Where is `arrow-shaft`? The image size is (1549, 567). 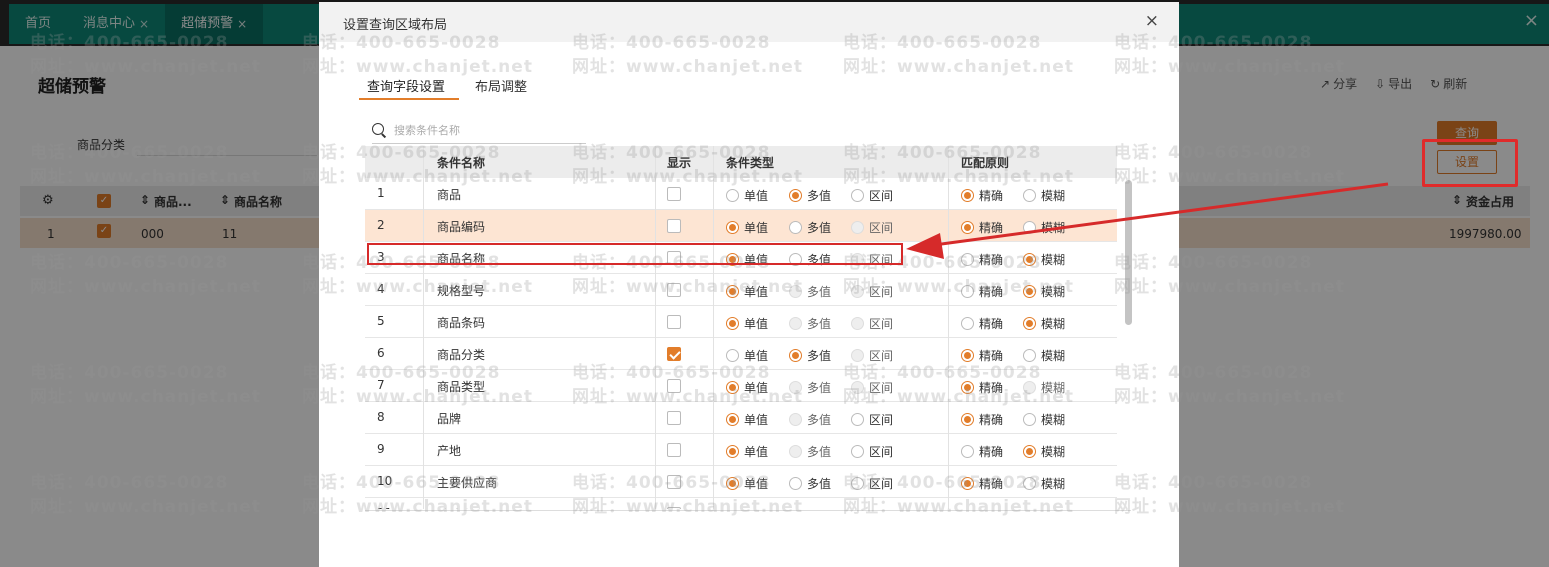
arrow-shaft is located at coordinates (1161, 214).